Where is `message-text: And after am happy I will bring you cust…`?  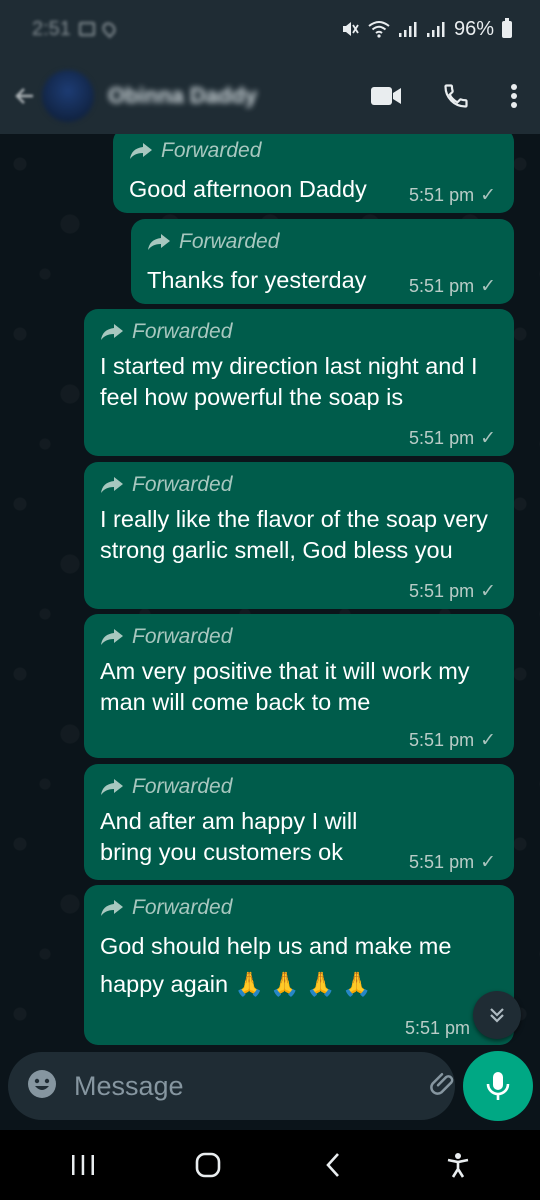 message-text: And after am happy I will bring you cust… is located at coordinates (229, 836).